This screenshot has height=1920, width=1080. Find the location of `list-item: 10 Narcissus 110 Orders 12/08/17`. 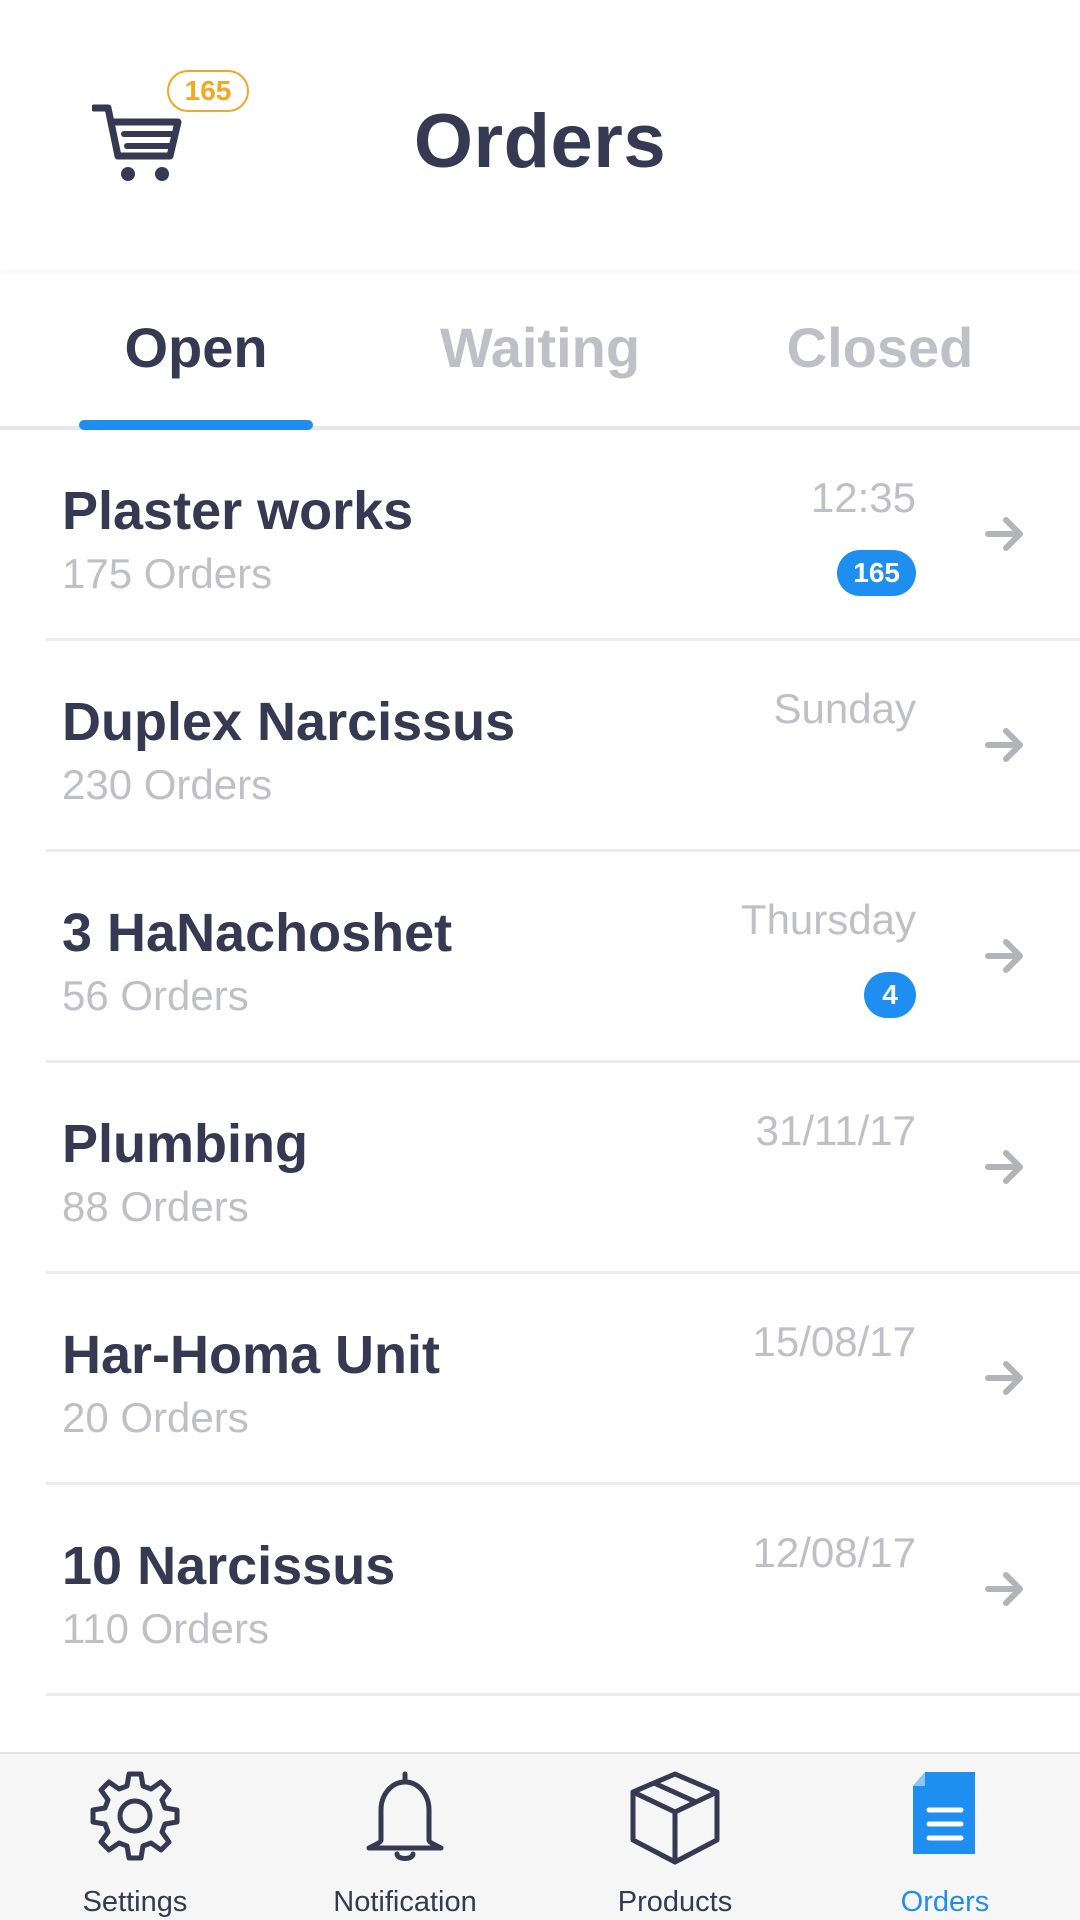

list-item: 10 Narcissus 110 Orders 12/08/17 is located at coordinates (540, 1590).